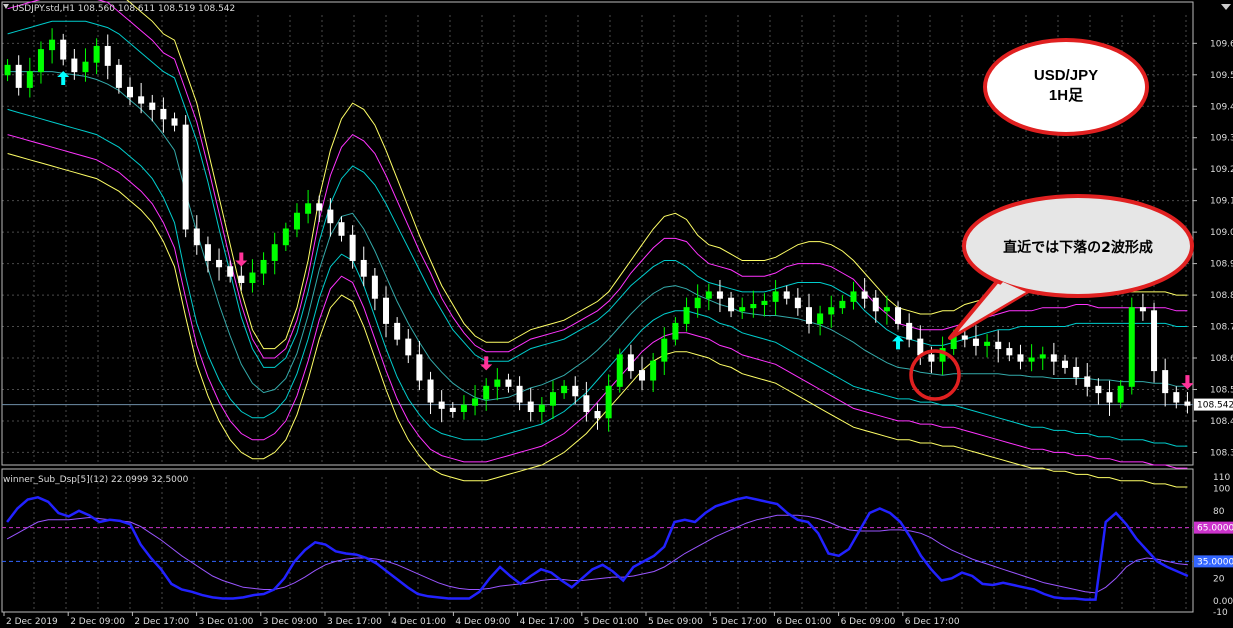  What do you see at coordinates (675, 622) in the screenshot?
I see `time-tick-label: 5 Dec 09:00` at bounding box center [675, 622].